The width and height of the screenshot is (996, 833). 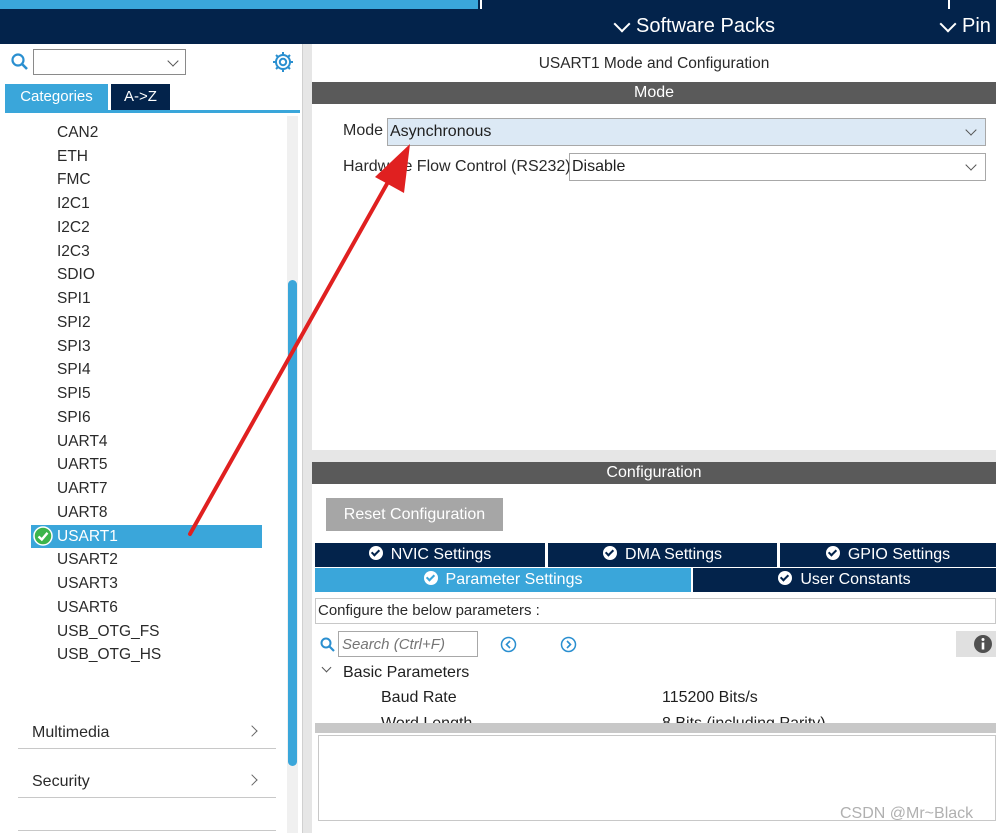 I want to click on basic-parameters-header: Basic Parameters, so click(x=406, y=672).